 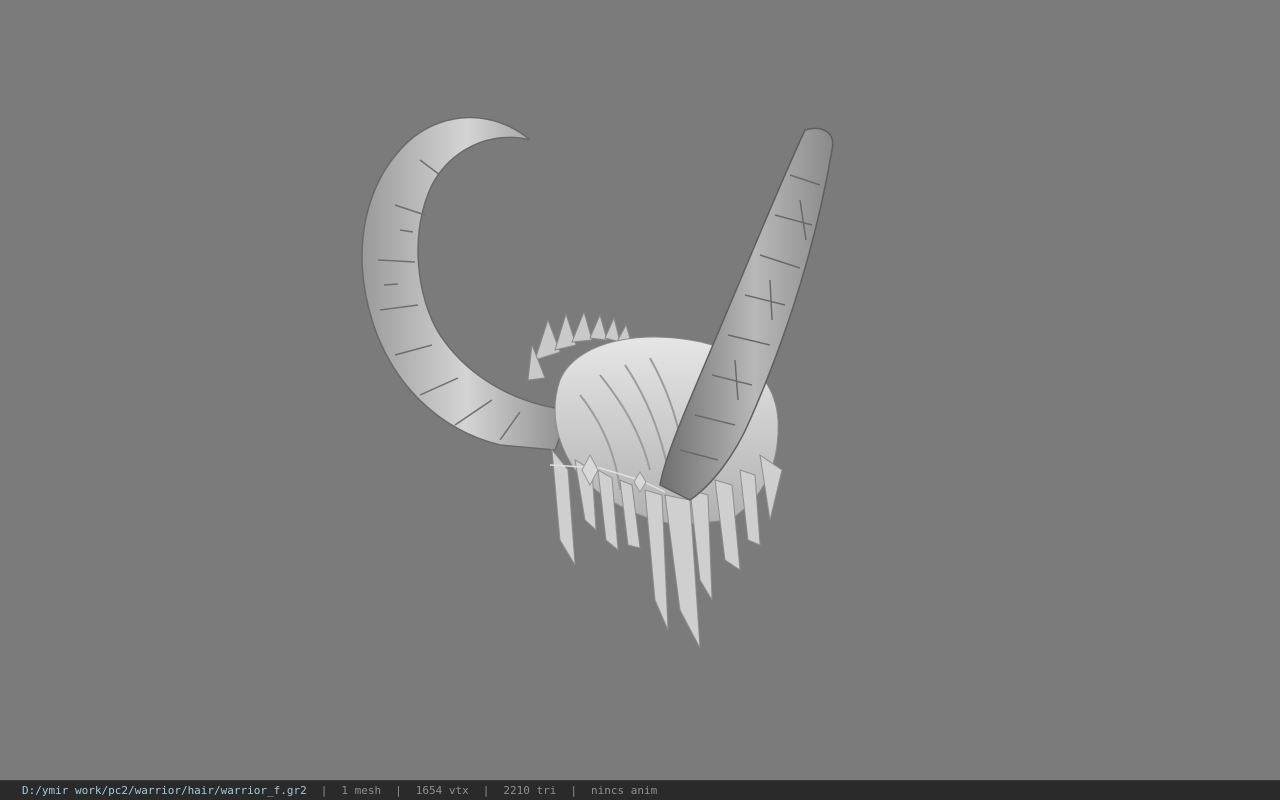 I want to click on triangle-count: 2210 tri, so click(x=530, y=790).